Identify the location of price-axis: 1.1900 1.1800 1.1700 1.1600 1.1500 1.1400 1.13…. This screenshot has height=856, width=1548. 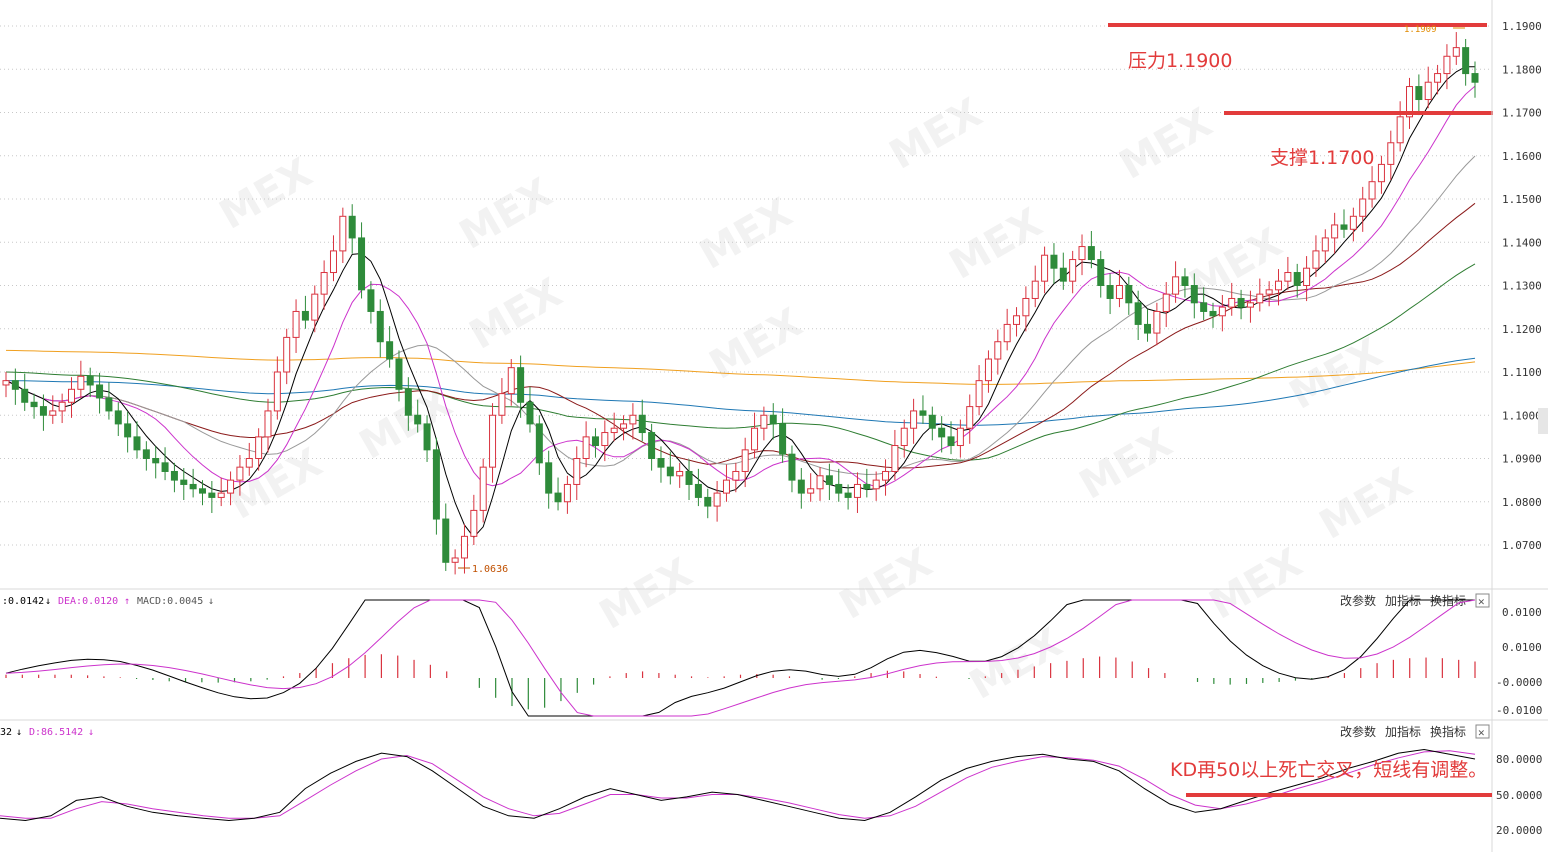
(1522, 286).